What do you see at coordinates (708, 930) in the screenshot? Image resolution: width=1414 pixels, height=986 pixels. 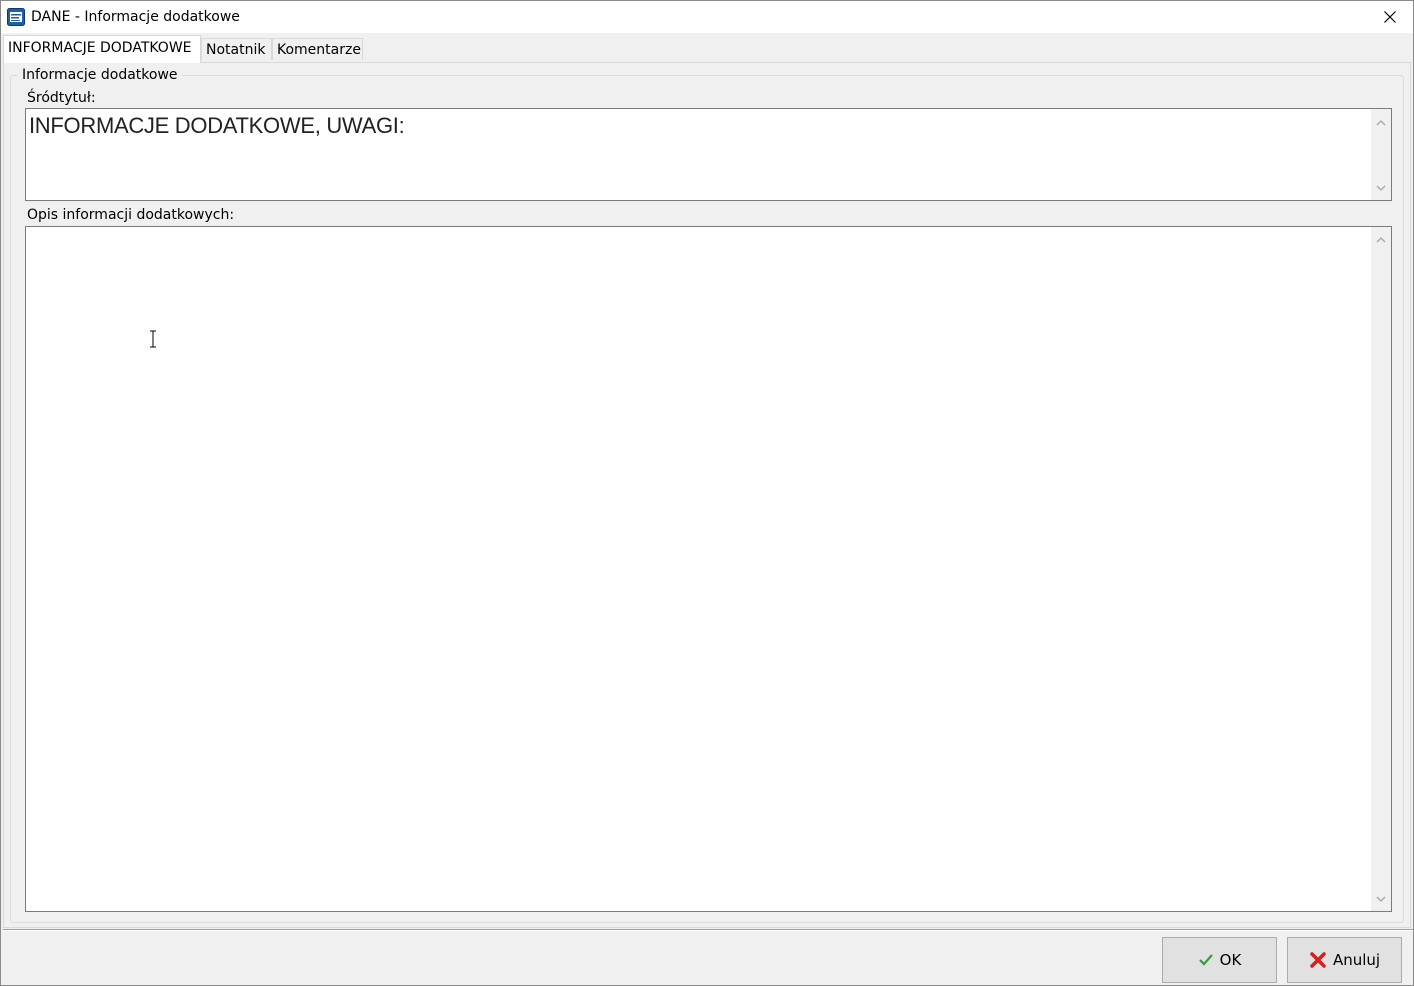 I see `bottom-divider-highlight` at bounding box center [708, 930].